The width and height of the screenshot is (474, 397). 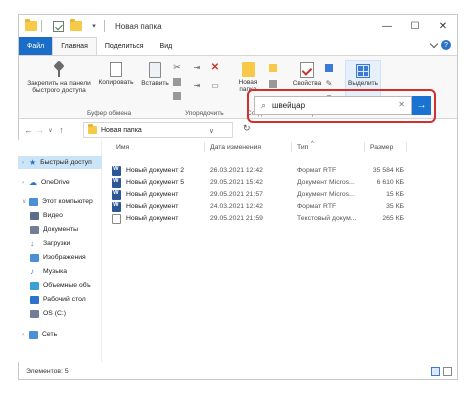 I want to click on copy-arrow-icon: ⇥, so click(x=197, y=85).